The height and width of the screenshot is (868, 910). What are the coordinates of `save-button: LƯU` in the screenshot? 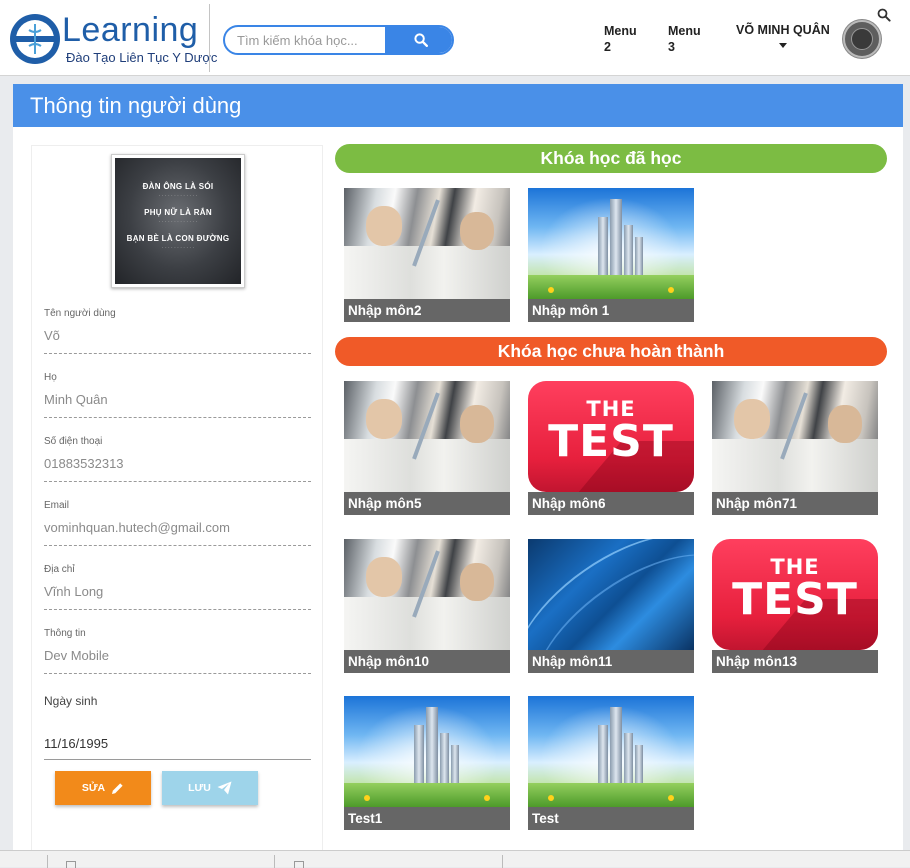 It's located at (210, 788).